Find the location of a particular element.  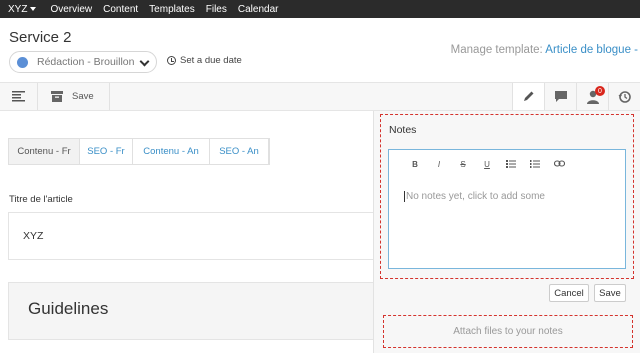

status-dropdown: Rédaction - Brouillon is located at coordinates (83, 62).